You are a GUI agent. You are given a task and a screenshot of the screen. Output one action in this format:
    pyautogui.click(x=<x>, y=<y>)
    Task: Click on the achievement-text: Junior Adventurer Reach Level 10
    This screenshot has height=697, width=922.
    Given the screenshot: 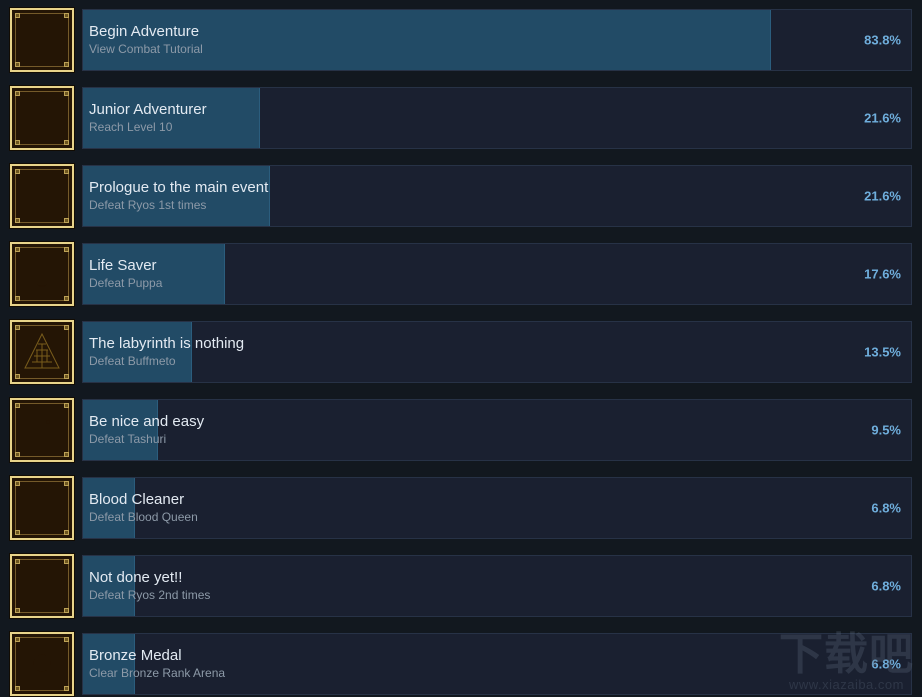 What is the action you would take?
    pyautogui.click(x=145, y=118)
    